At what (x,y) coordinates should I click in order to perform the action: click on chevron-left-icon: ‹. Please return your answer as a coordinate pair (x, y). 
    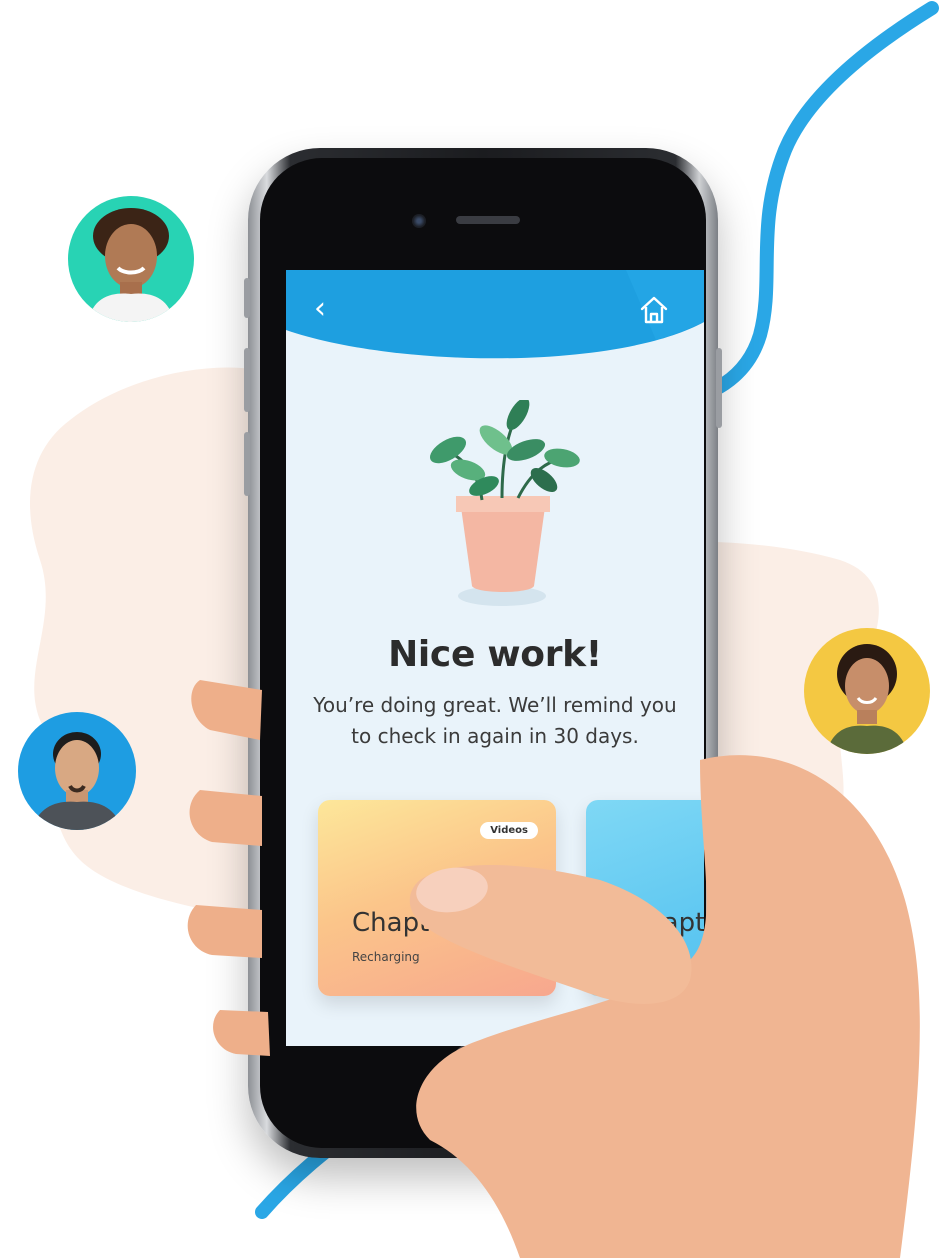
    Looking at the image, I should click on (320, 308).